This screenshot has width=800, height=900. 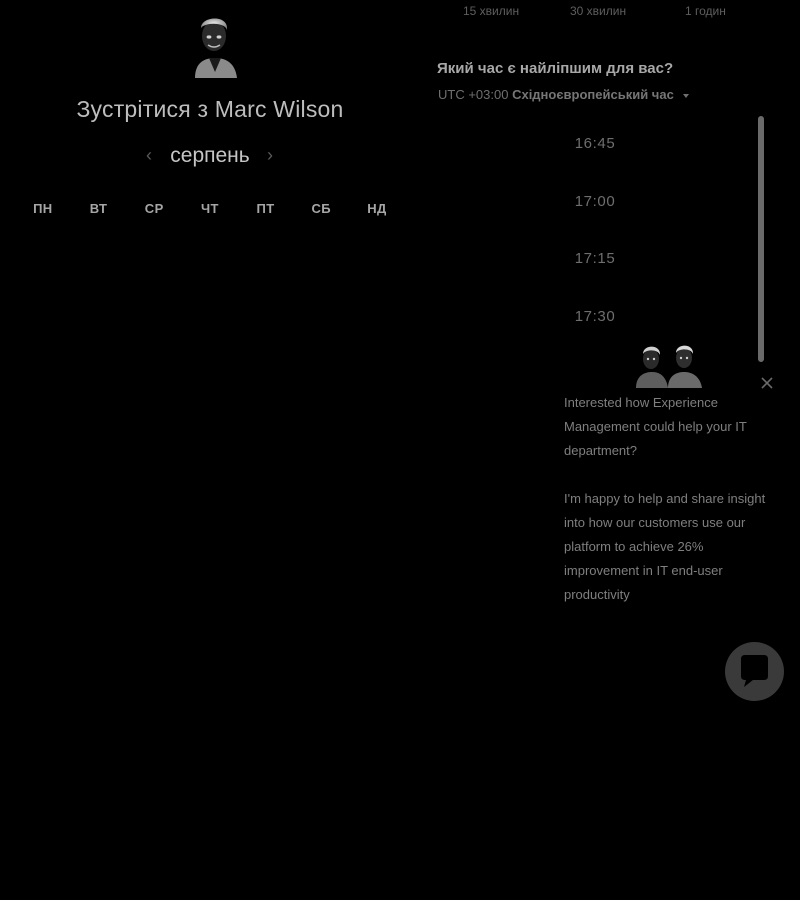 I want to click on time-question-heading: Який час є найліпшим для вас?, so click(x=555, y=68).